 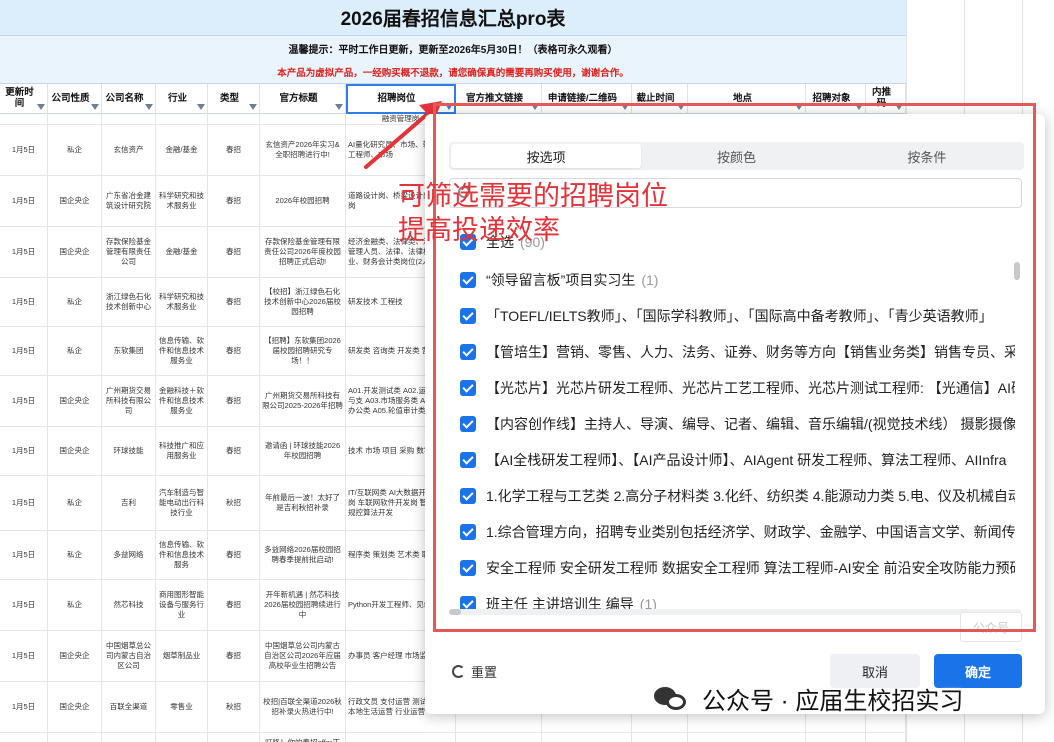 I want to click on column-header: 公司名称, so click(x=129, y=99).